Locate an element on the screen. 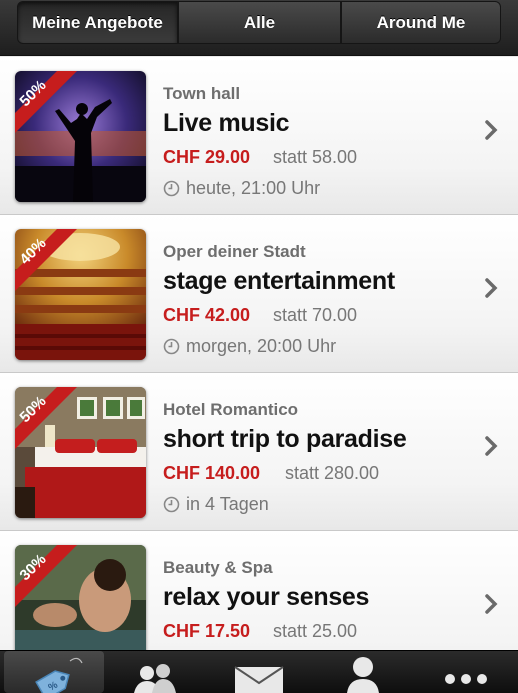 Image resolution: width=518 pixels, height=693 pixels. opera-image: 40% is located at coordinates (80, 294).